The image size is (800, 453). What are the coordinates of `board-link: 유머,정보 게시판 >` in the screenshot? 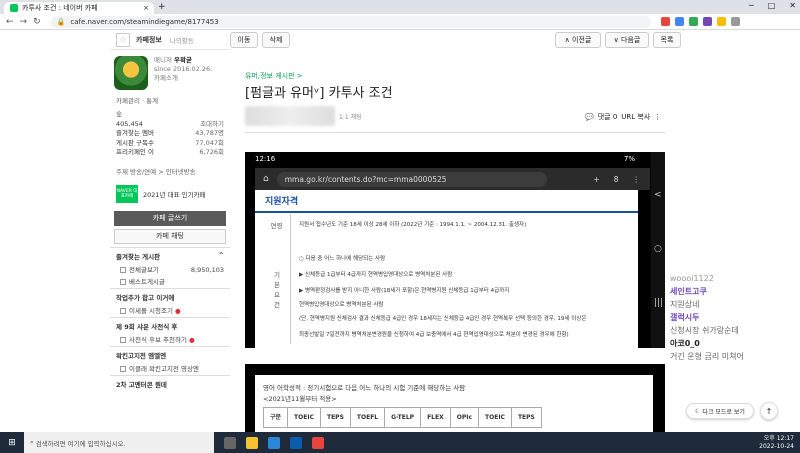 It's located at (274, 76).